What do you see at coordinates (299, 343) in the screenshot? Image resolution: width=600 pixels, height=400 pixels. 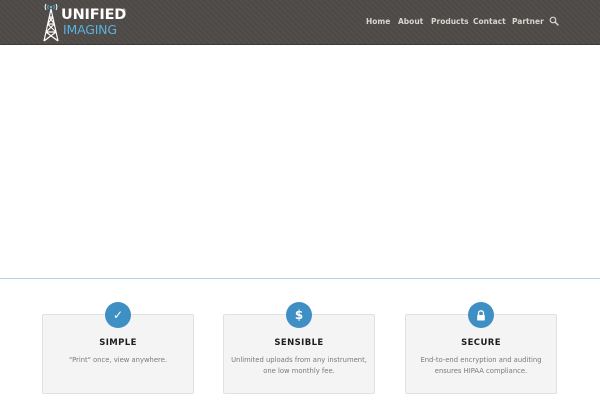 I see `feature-title: SENSIBLE` at bounding box center [299, 343].